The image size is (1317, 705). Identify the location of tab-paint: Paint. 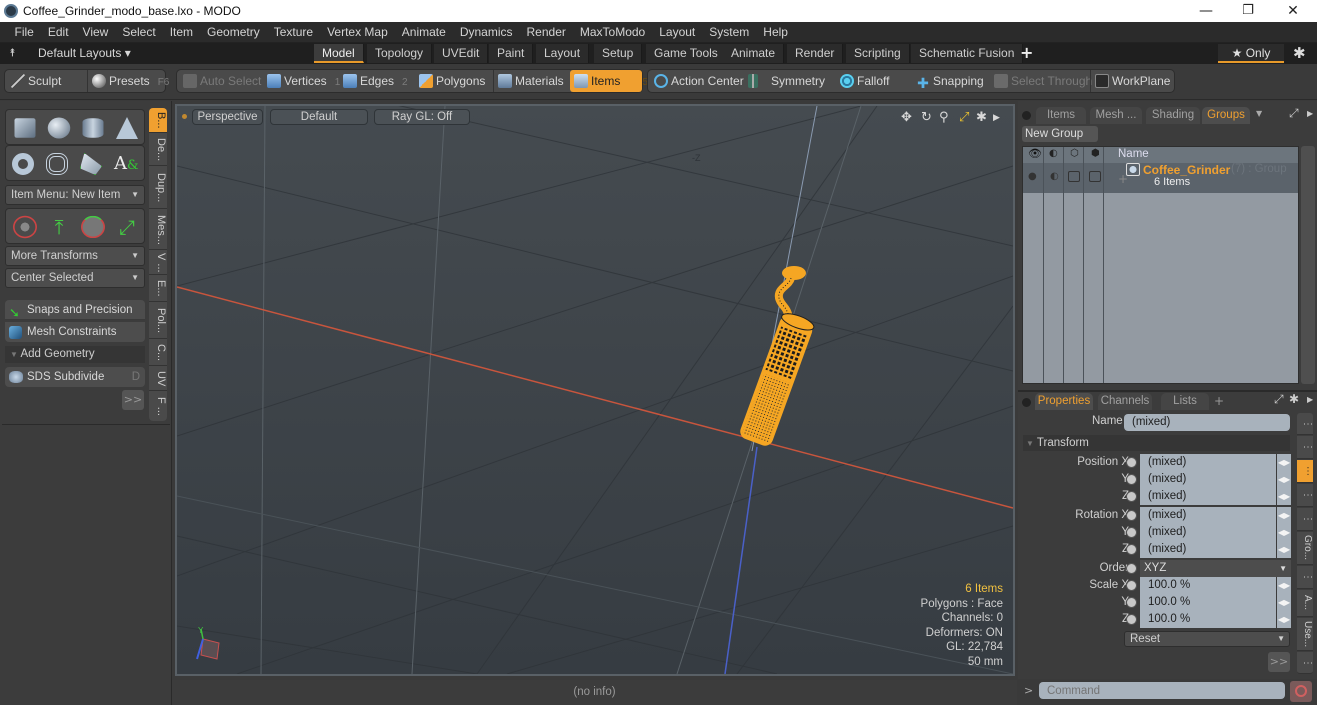
(511, 53).